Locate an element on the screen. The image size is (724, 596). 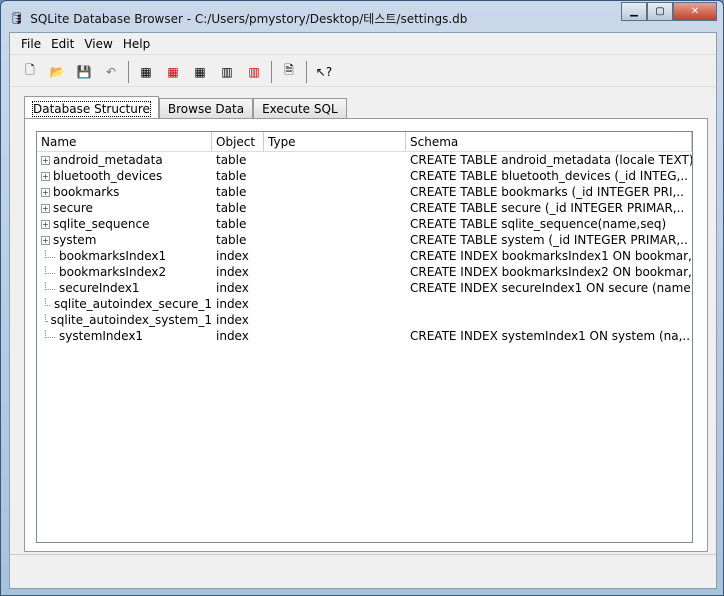
save-icon: 💾 is located at coordinates (84, 72).